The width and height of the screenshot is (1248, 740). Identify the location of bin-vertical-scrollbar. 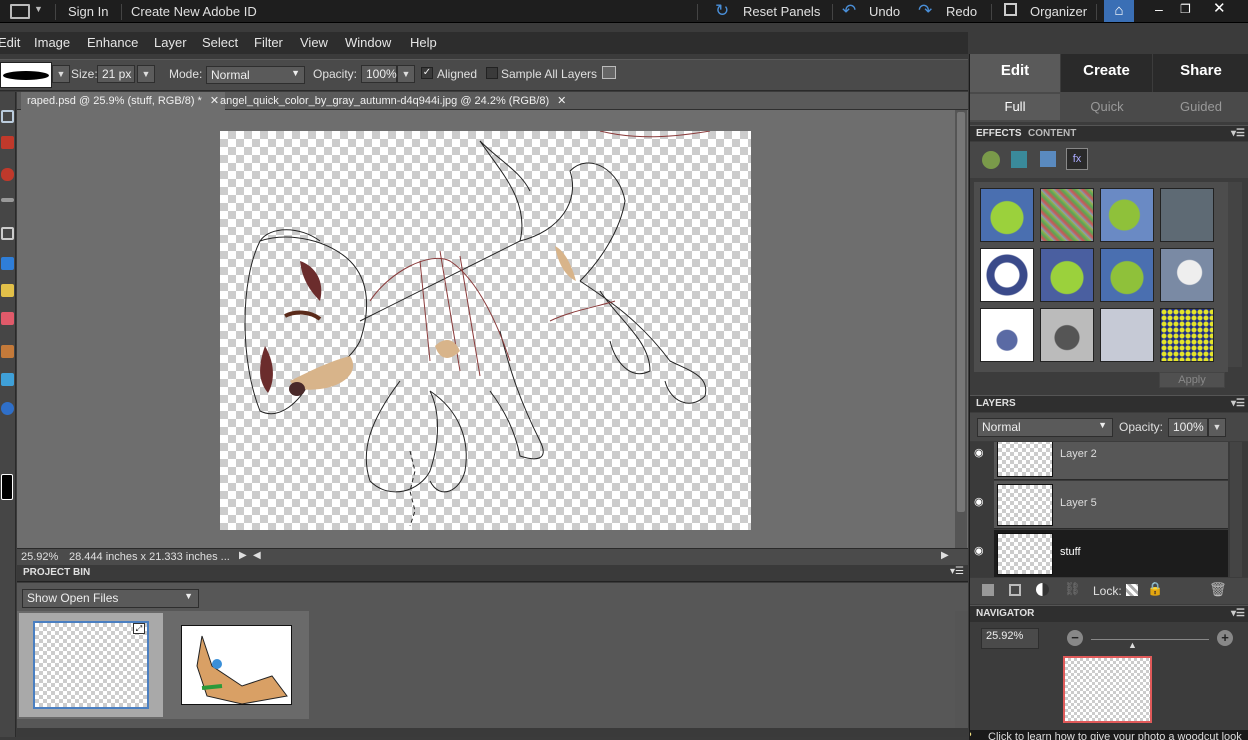
(961, 669).